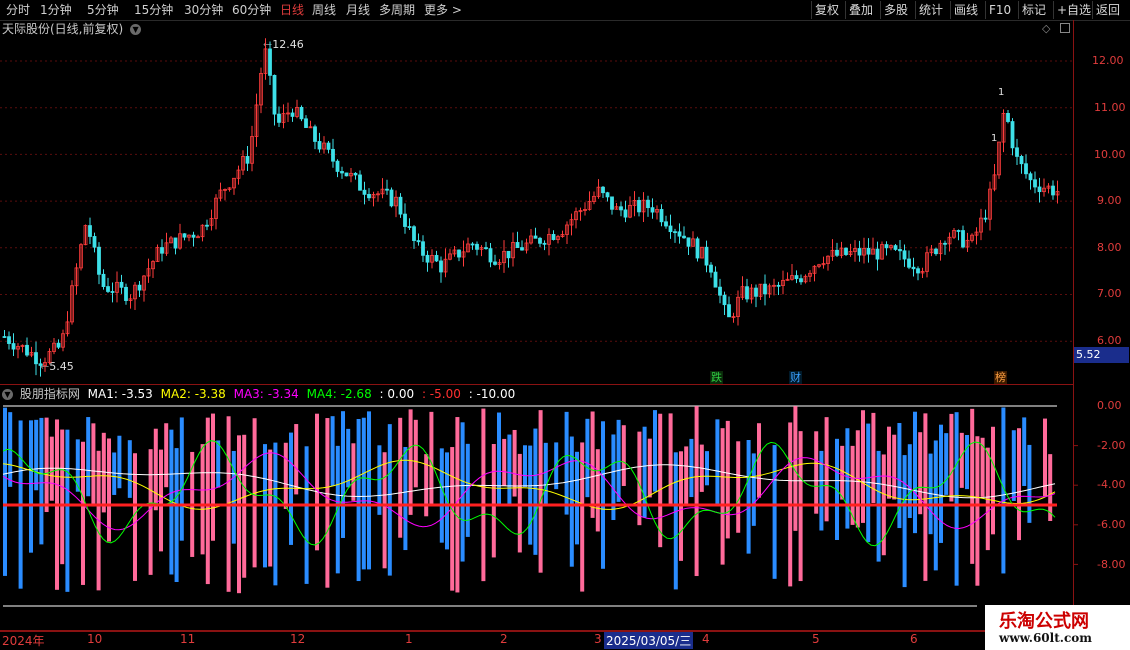  What do you see at coordinates (95, 639) in the screenshot?
I see `date-tick: 10` at bounding box center [95, 639].